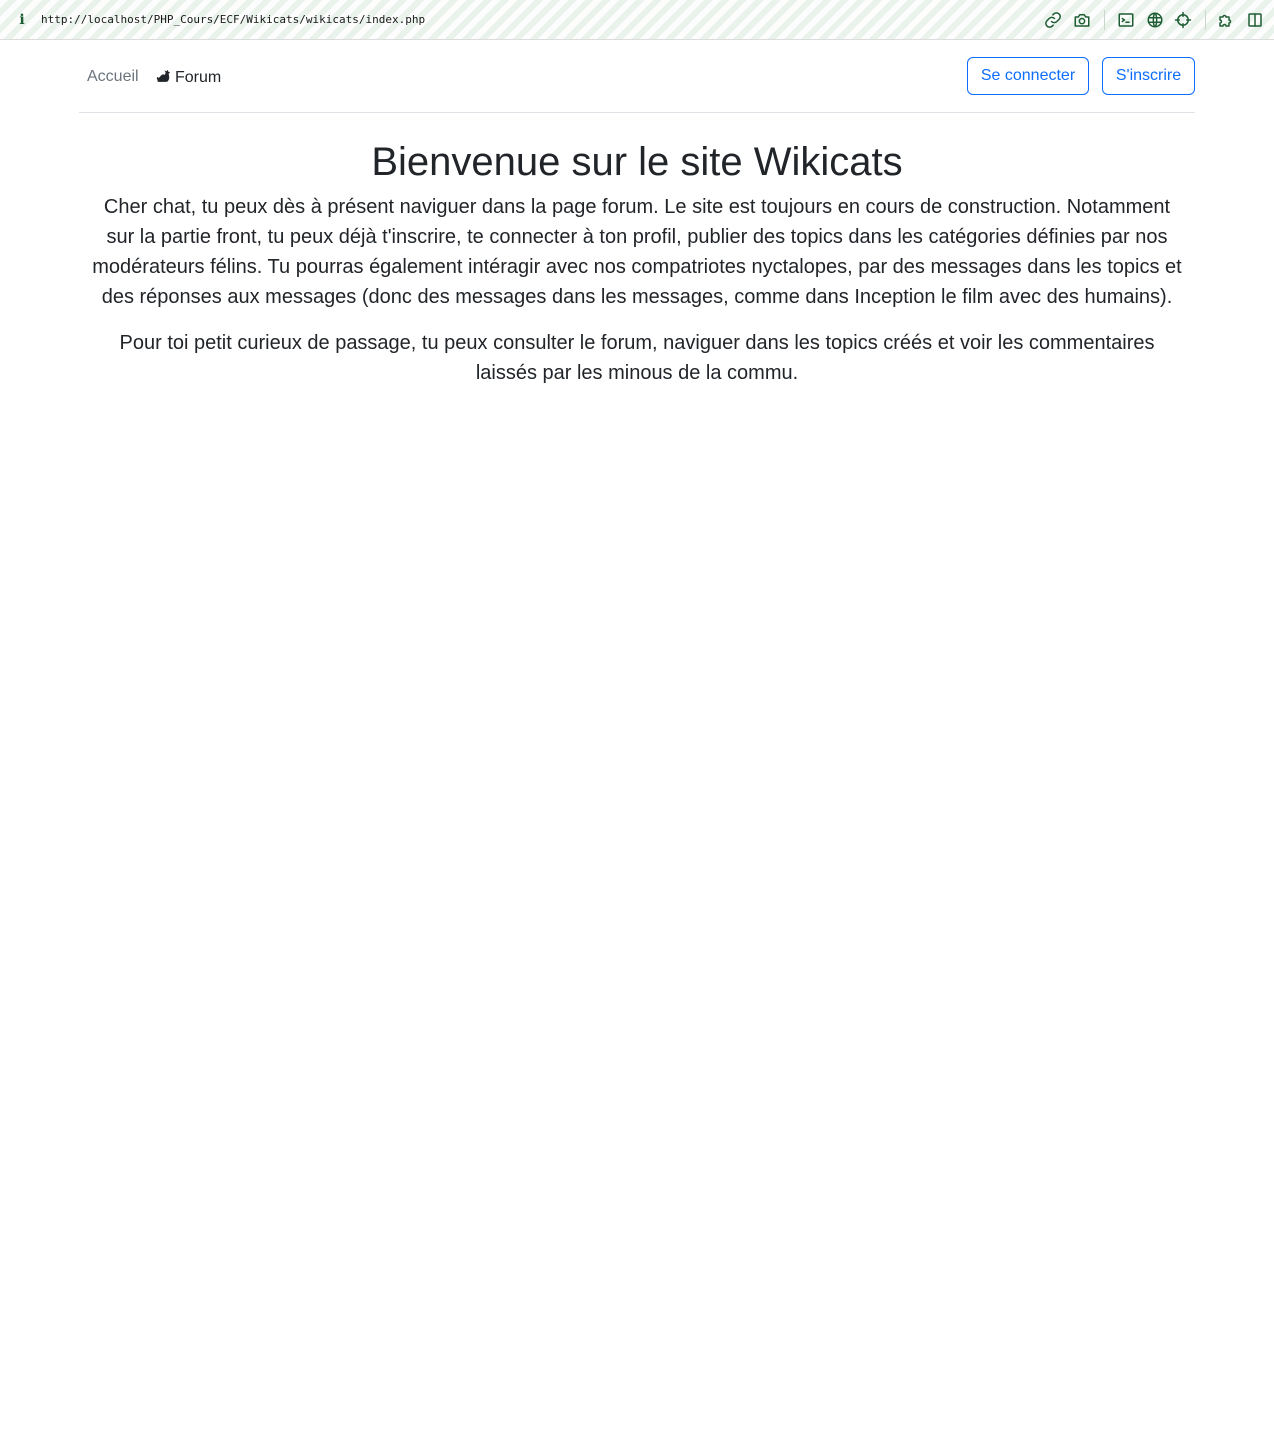 The image size is (1274, 1440). What do you see at coordinates (1155, 20) in the screenshot?
I see `globe-icon` at bounding box center [1155, 20].